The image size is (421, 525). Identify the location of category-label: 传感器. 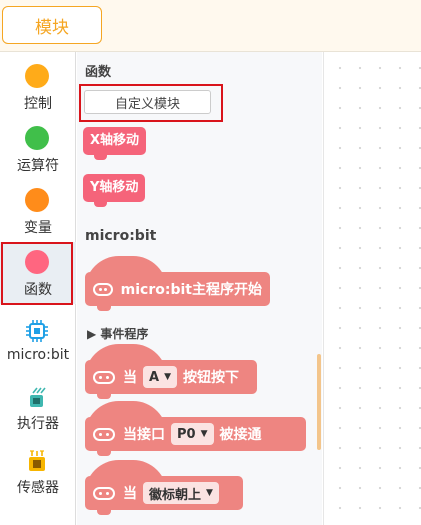
(38, 488).